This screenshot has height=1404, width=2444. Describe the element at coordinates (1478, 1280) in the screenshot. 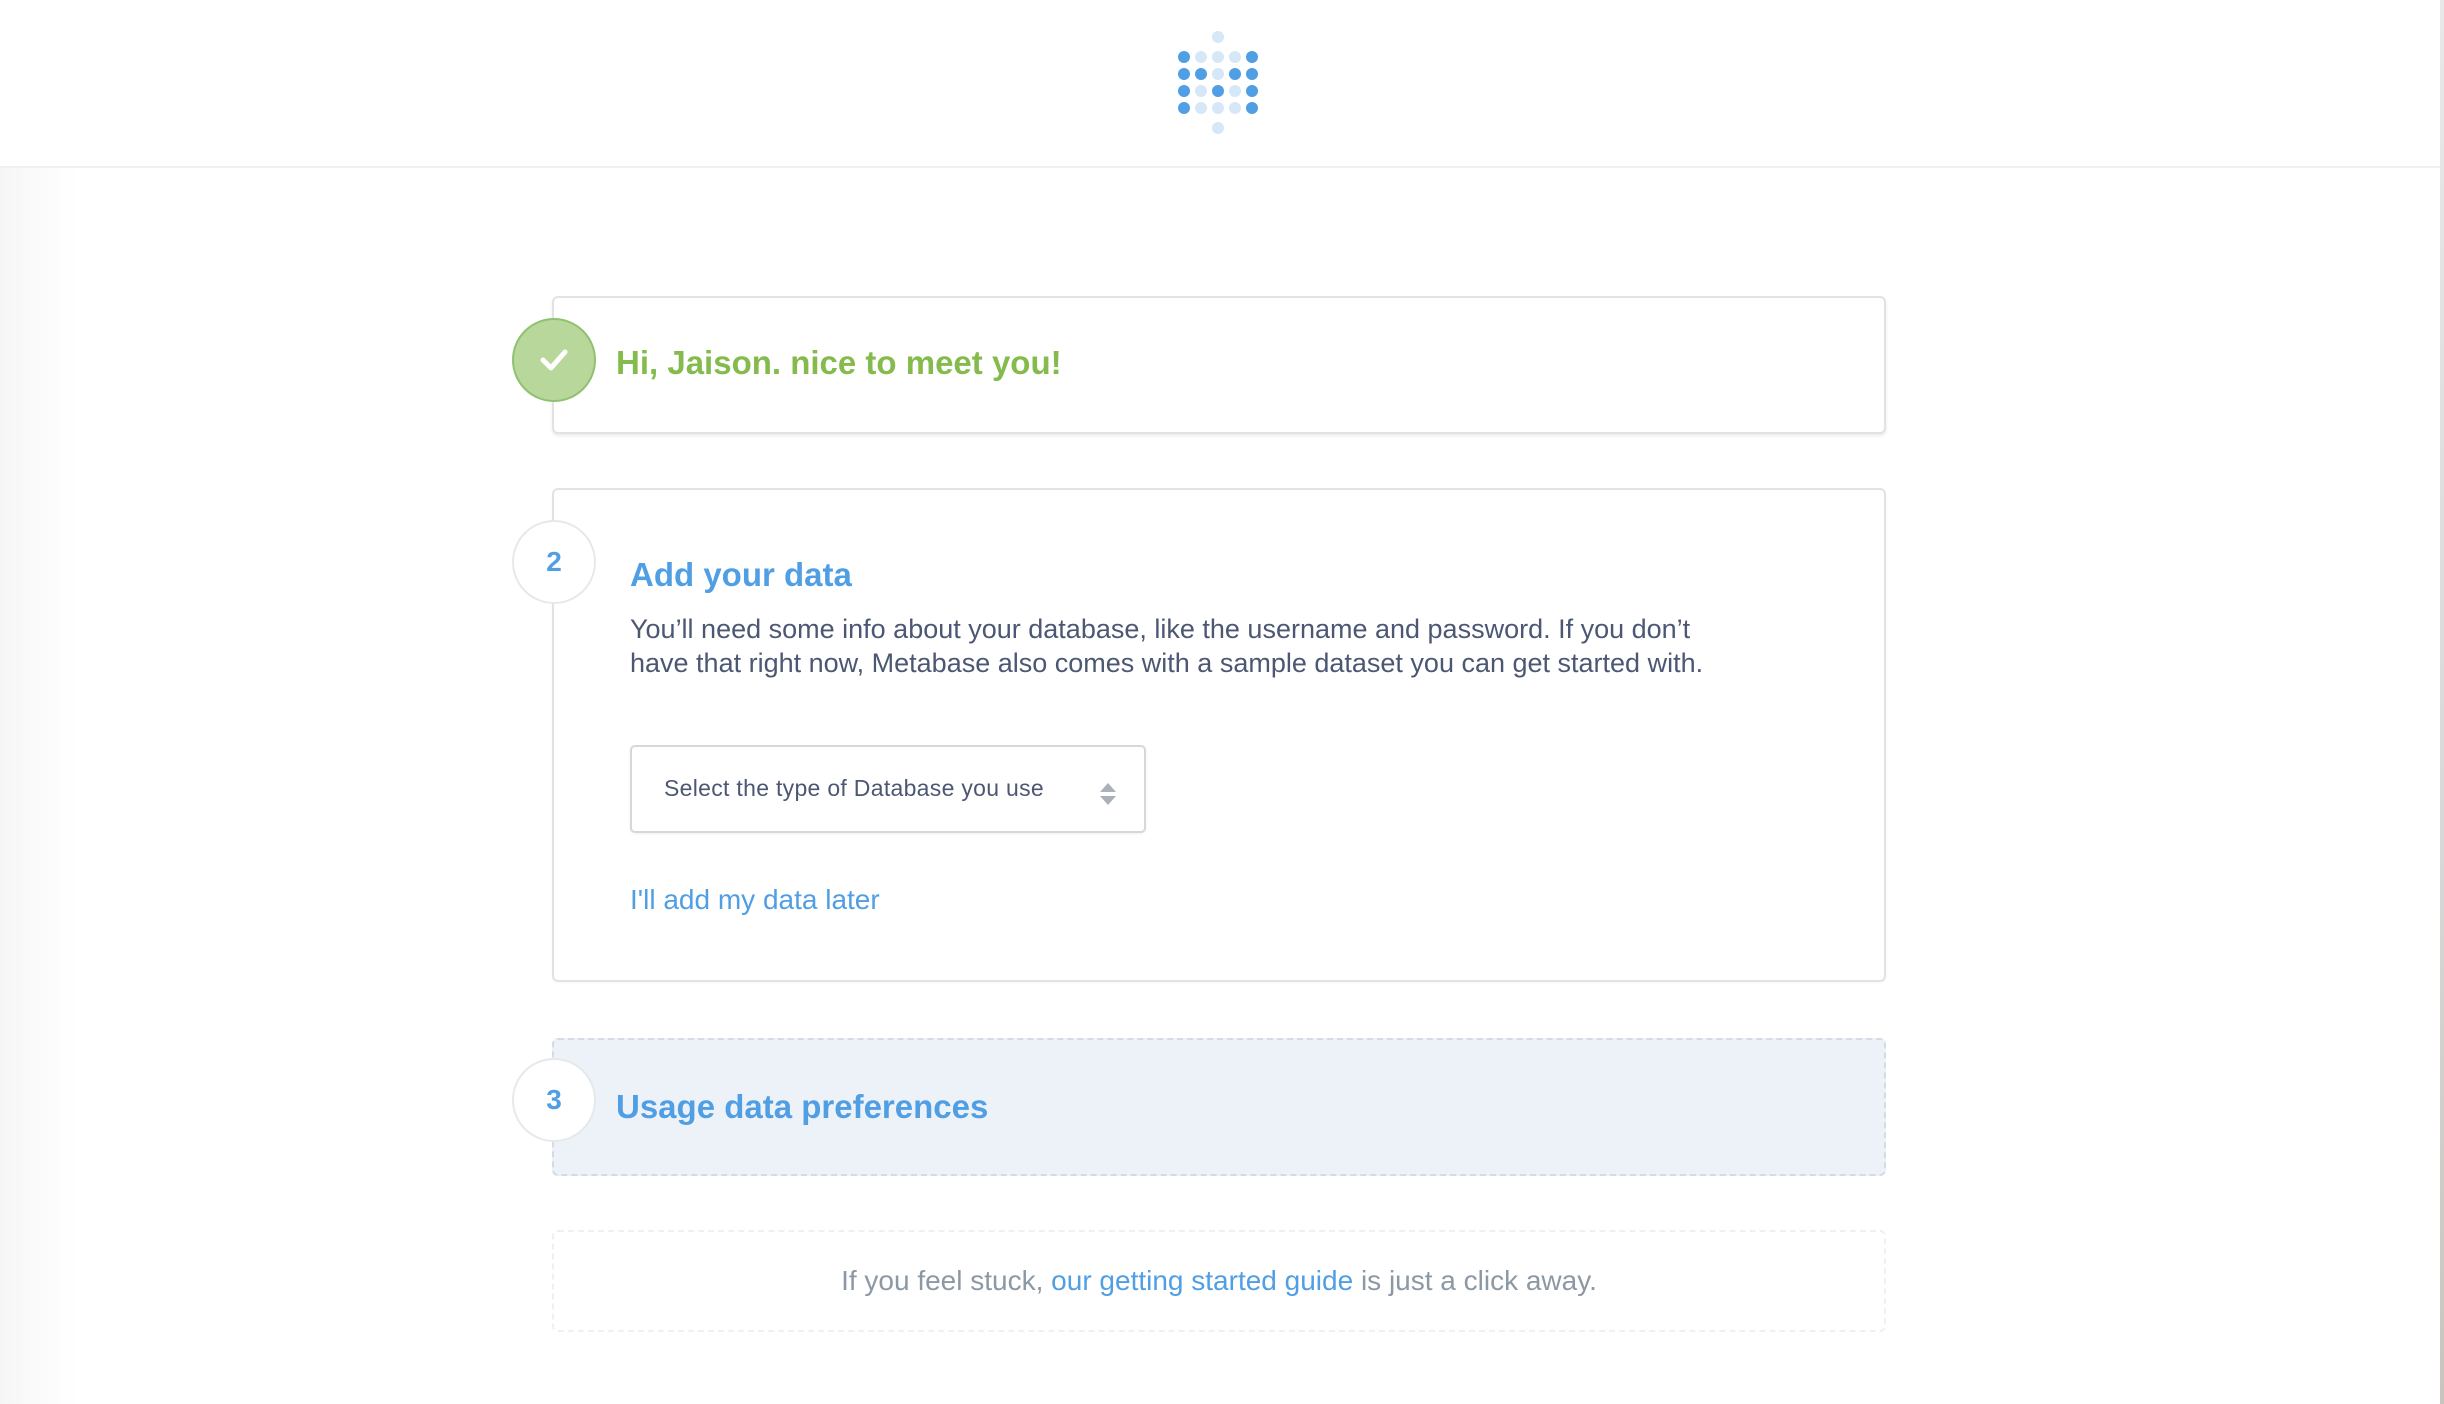

I see `help-text-suffix: is just a click away.` at that location.